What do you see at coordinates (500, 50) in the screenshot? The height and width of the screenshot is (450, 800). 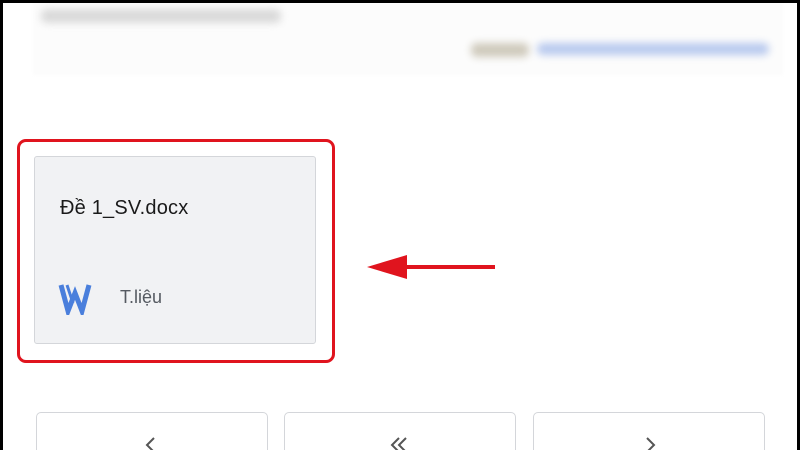 I see `blurred-sender-label` at bounding box center [500, 50].